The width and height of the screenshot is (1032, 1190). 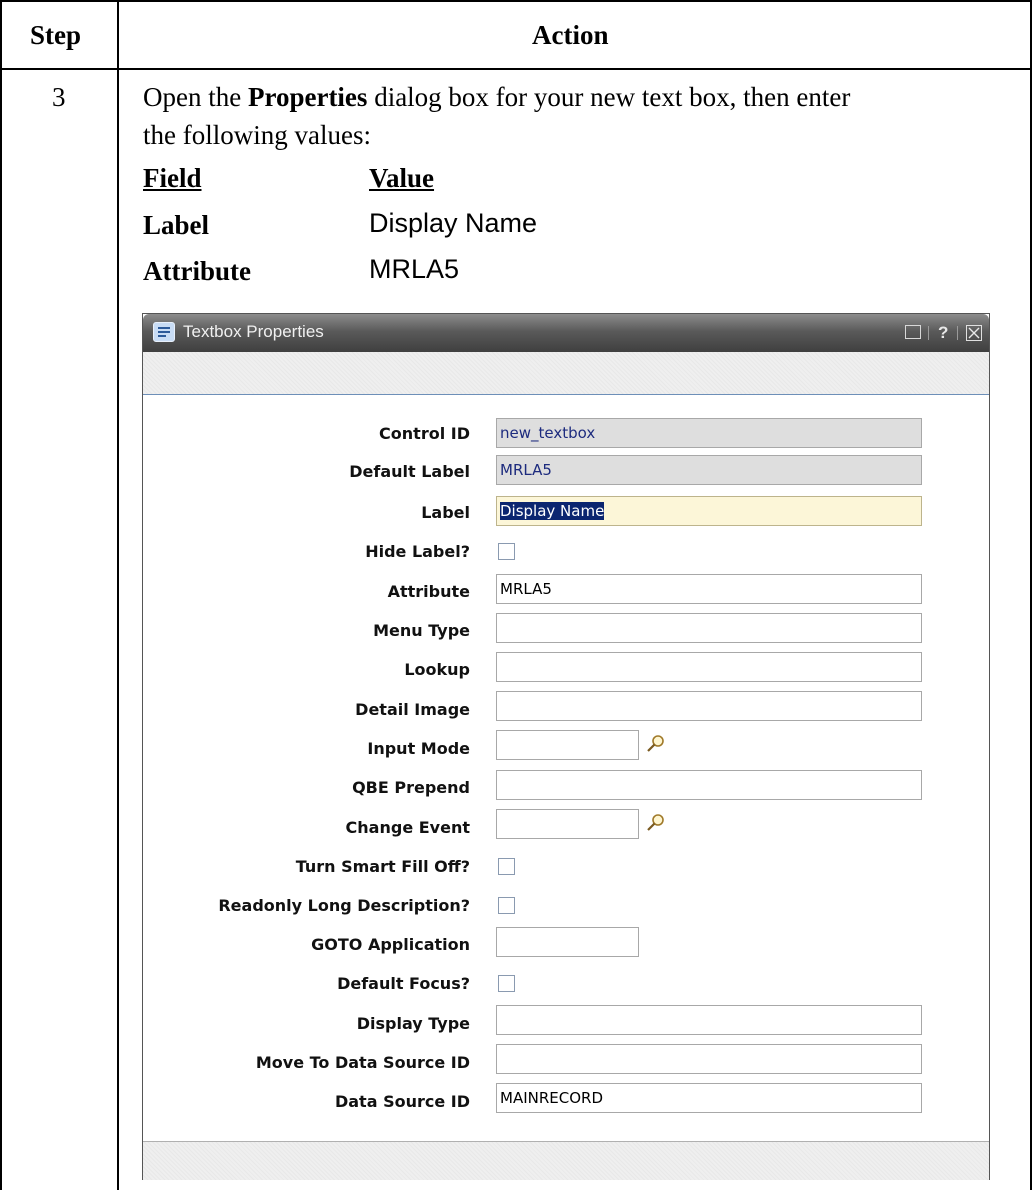 I want to click on field-label-detail-image: Detail Image, so click(x=412, y=709).